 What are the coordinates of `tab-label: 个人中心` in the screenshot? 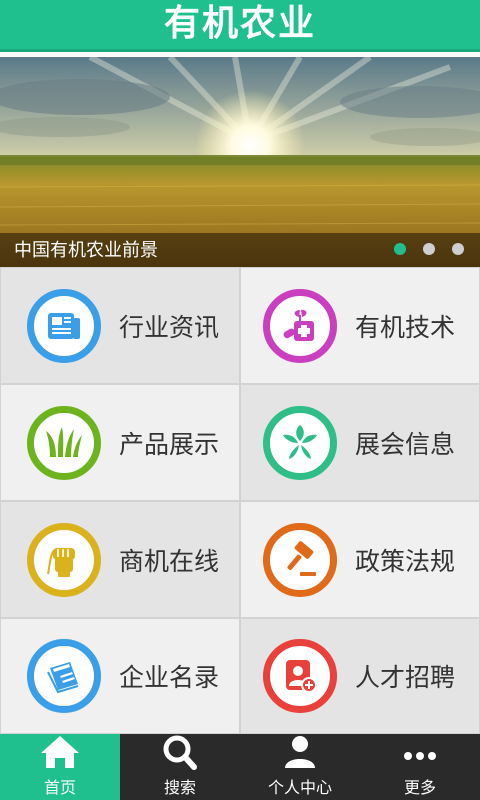 It's located at (299, 787).